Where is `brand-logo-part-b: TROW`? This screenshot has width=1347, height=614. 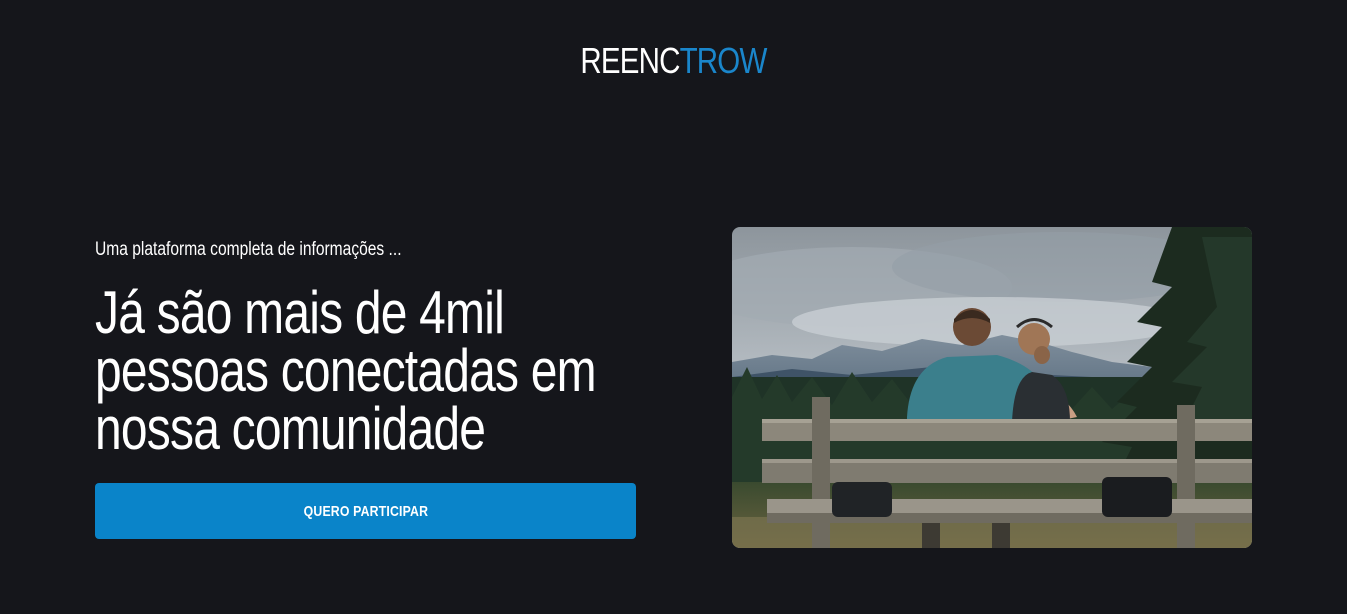
brand-logo-part-b: TROW is located at coordinates (723, 60).